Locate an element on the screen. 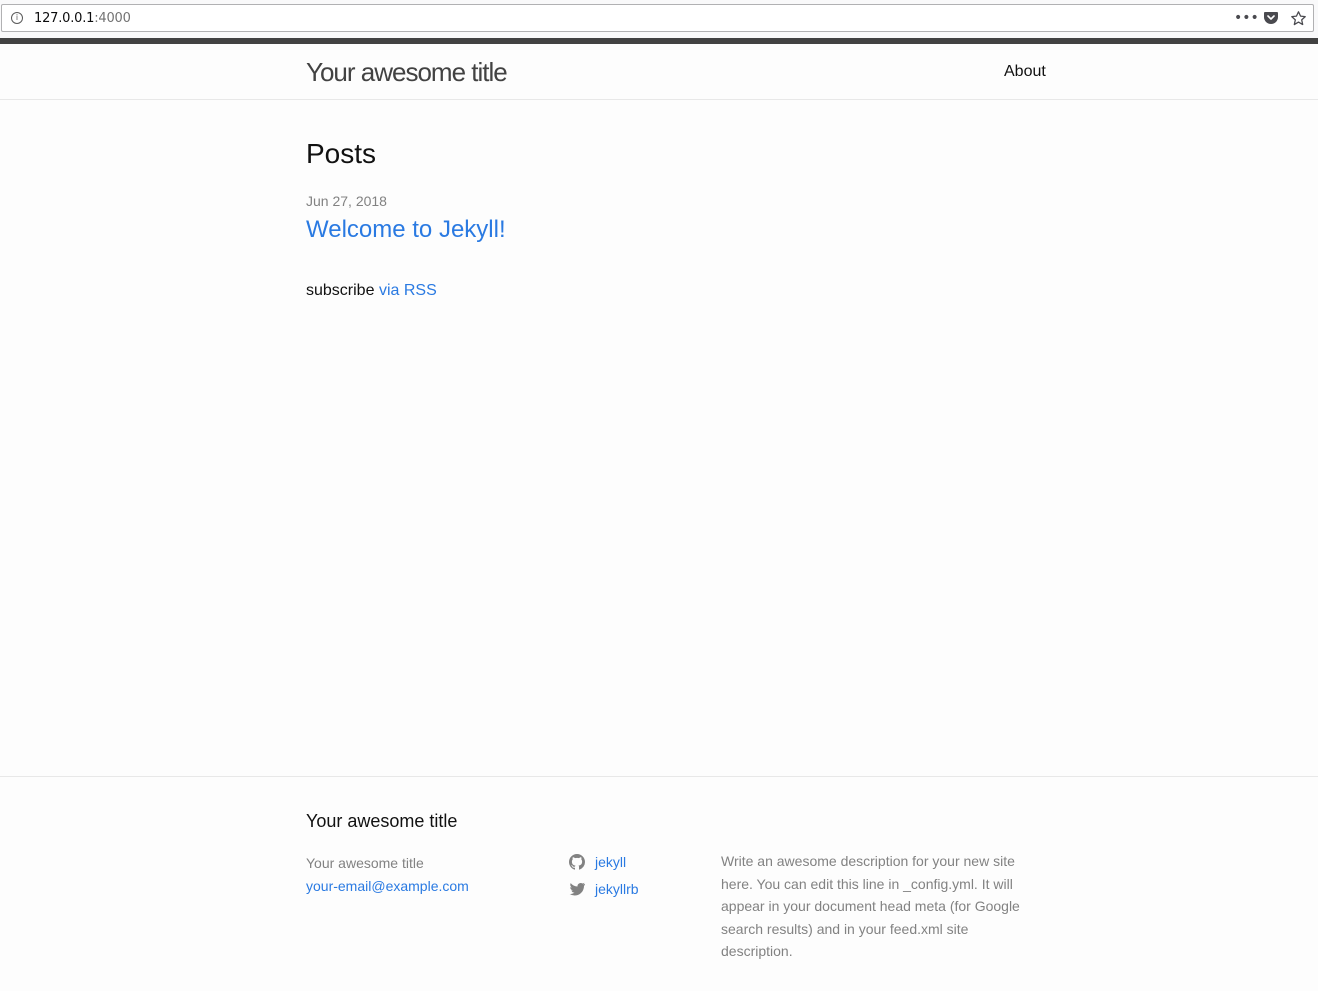 The height and width of the screenshot is (991, 1318). url-text: 127.0.0.1:4000 is located at coordinates (82, 18).